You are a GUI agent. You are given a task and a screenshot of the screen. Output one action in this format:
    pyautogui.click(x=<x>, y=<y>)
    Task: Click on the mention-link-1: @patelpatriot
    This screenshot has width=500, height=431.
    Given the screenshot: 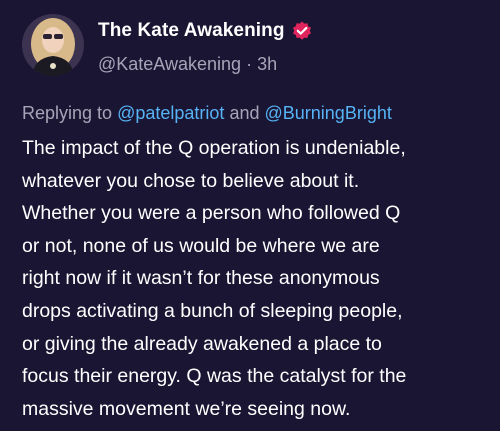 What is the action you would take?
    pyautogui.click(x=170, y=113)
    